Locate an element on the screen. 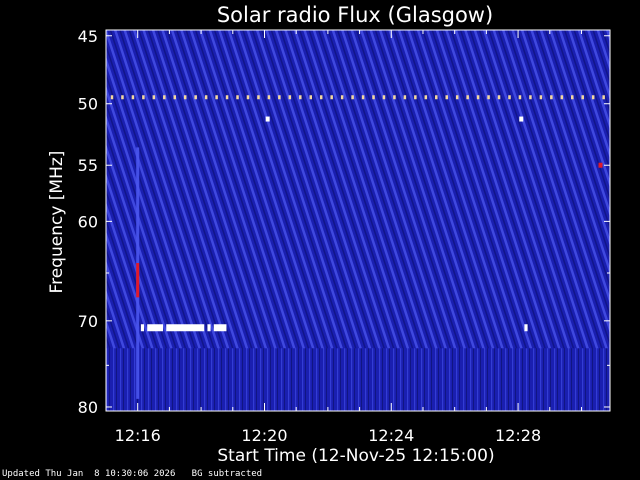  x-tick-label: 12:20 is located at coordinates (264, 435).